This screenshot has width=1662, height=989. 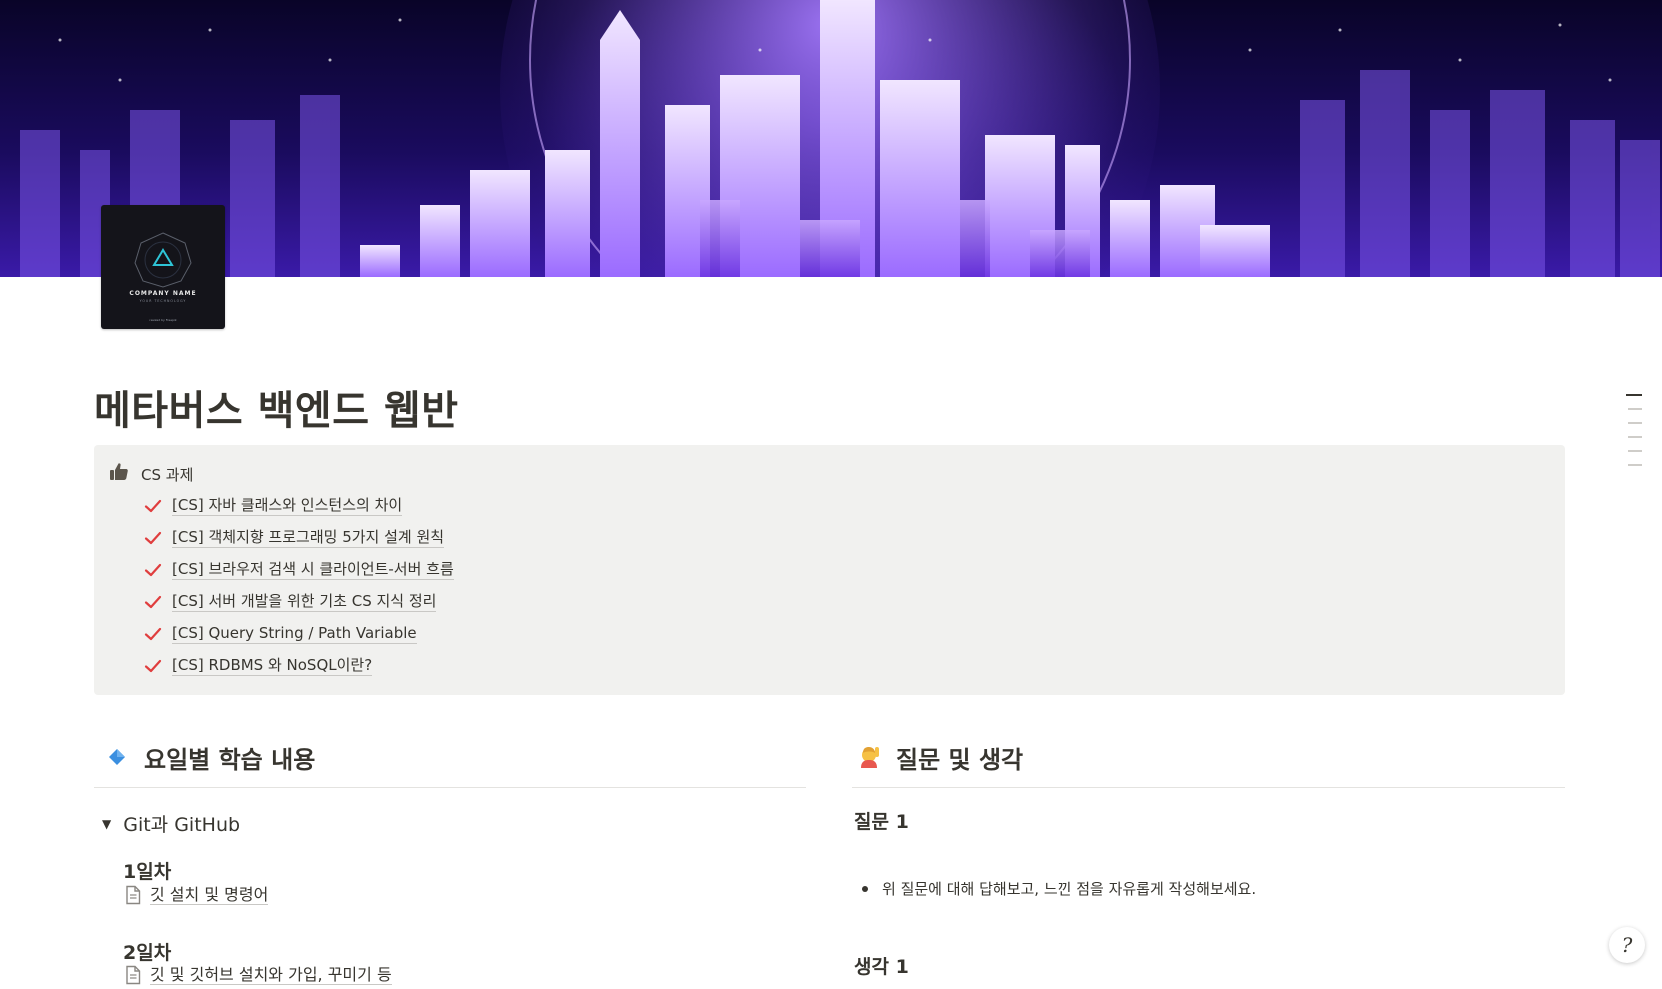 I want to click on logo-tagline: YOUR TECHNOLOGY, so click(x=163, y=301).